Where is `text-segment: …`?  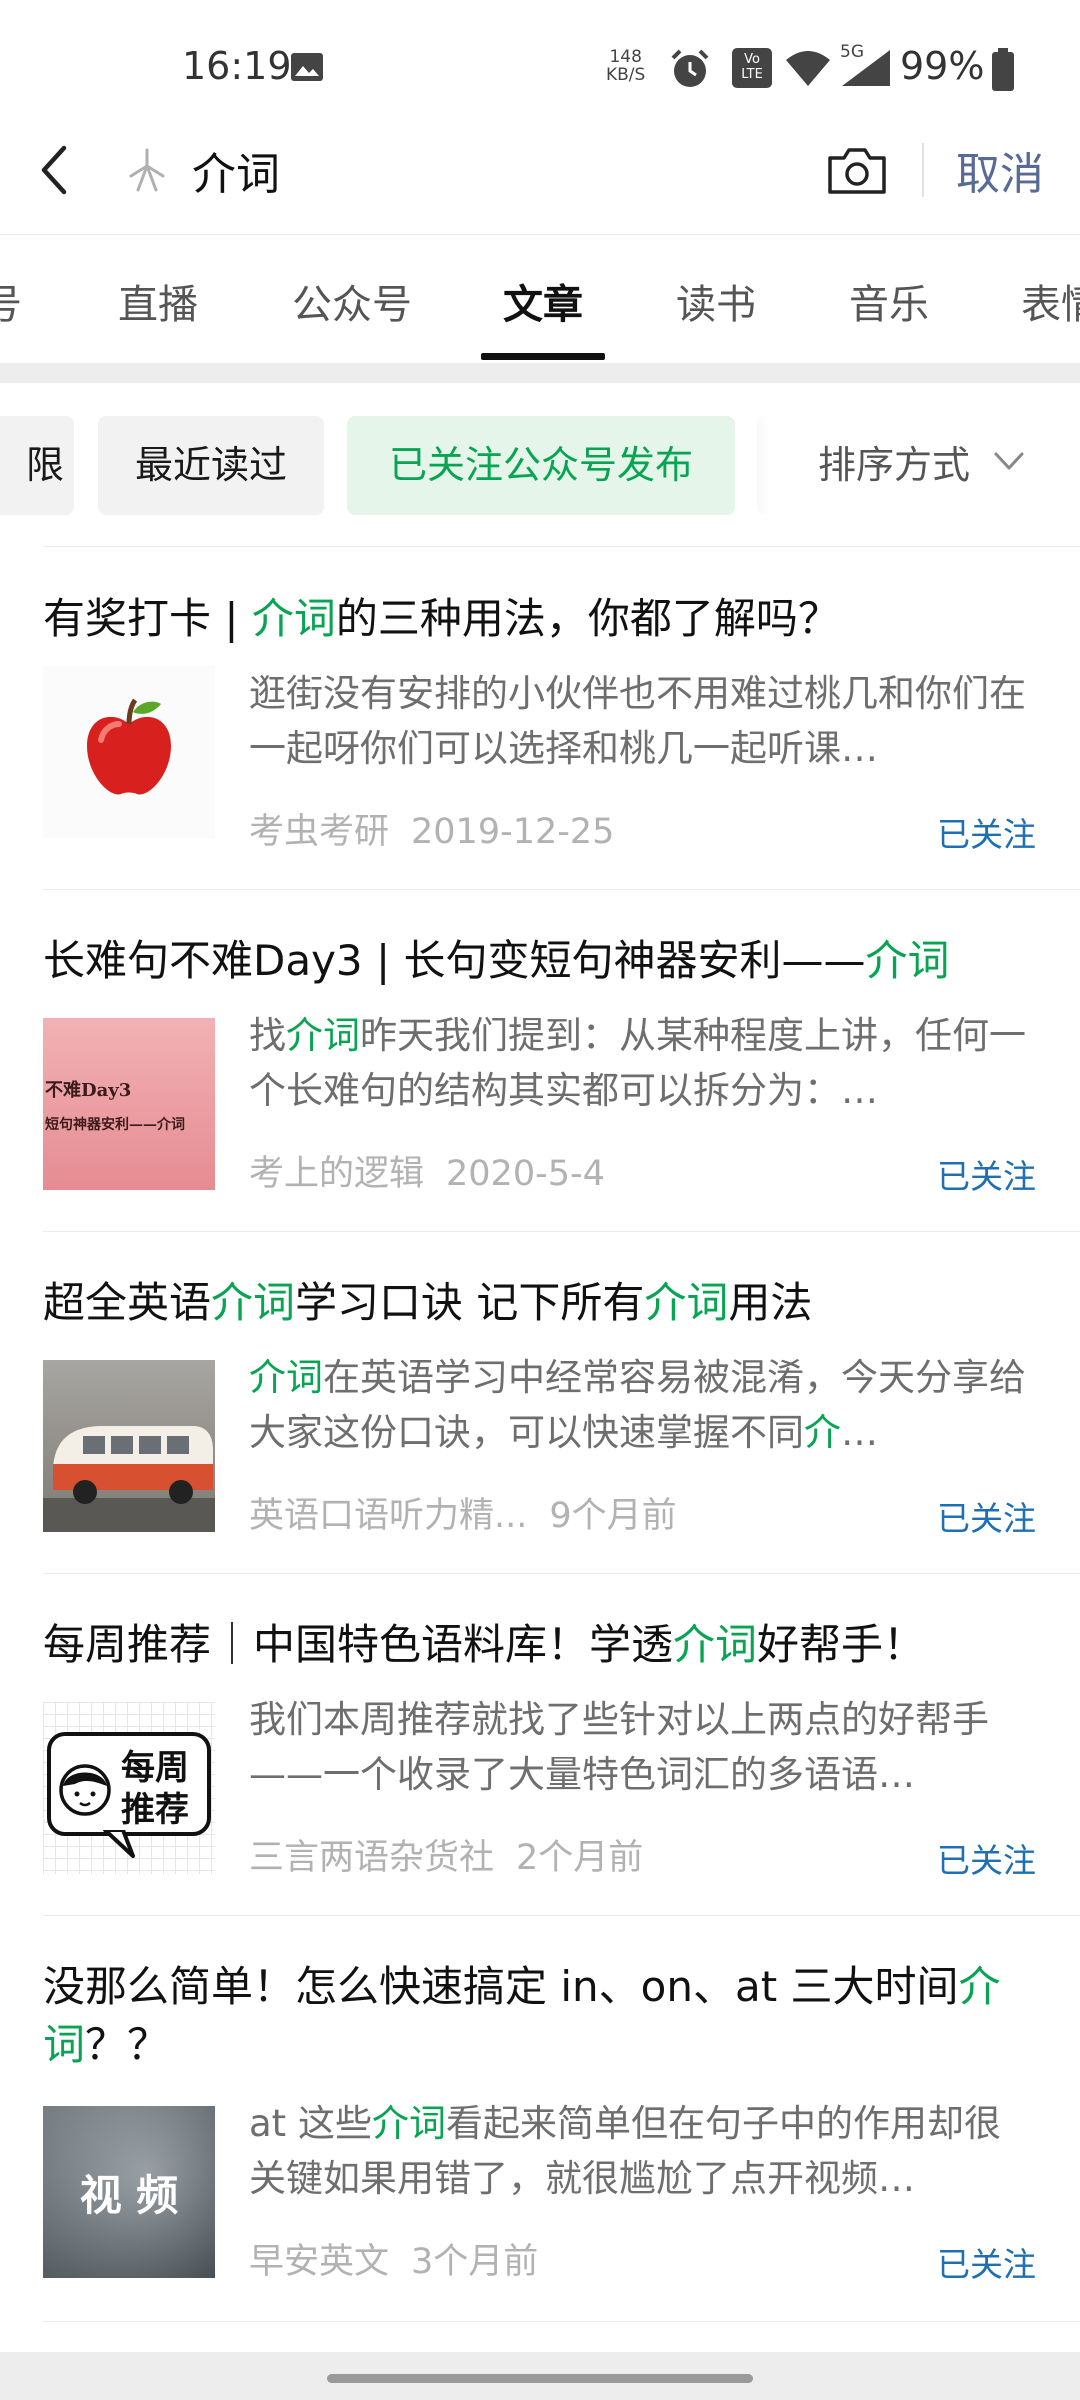
text-segment: … is located at coordinates (859, 1432).